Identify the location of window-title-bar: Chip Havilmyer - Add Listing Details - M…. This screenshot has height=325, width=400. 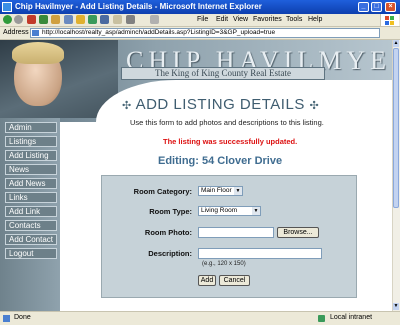
(200, 7).